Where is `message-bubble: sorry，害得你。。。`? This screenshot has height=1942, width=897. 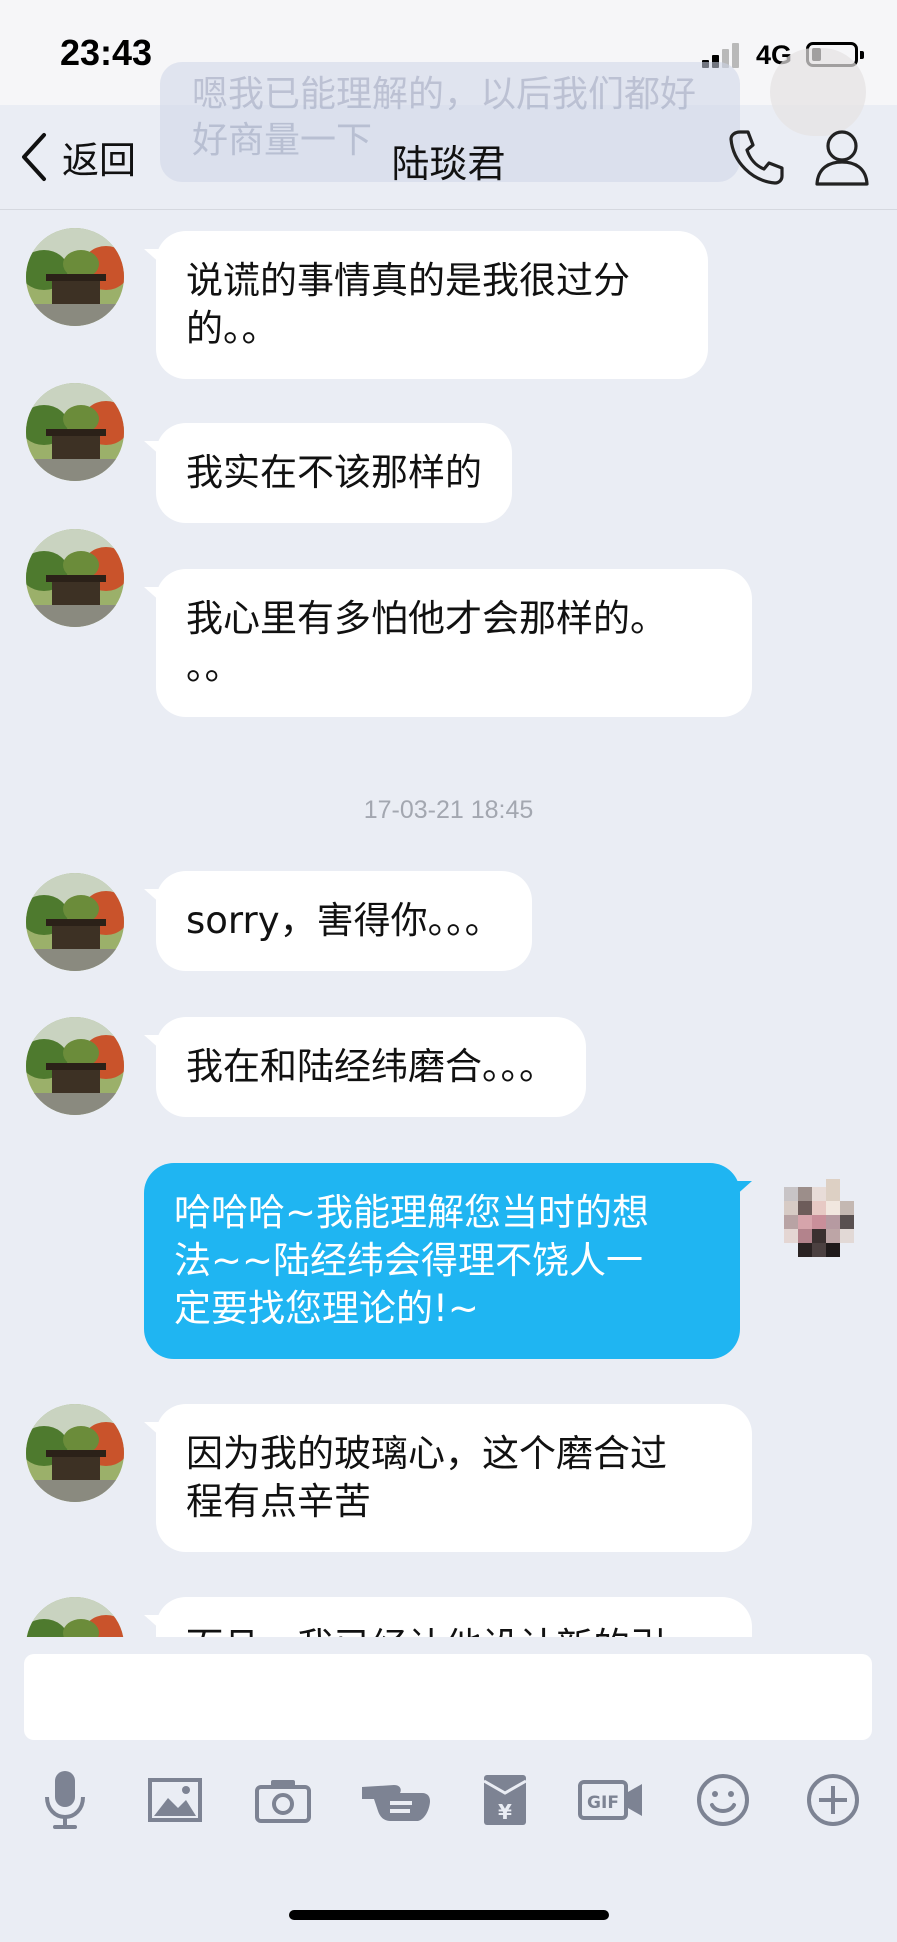
message-bubble: sorry，害得你。。。 is located at coordinates (338, 921).